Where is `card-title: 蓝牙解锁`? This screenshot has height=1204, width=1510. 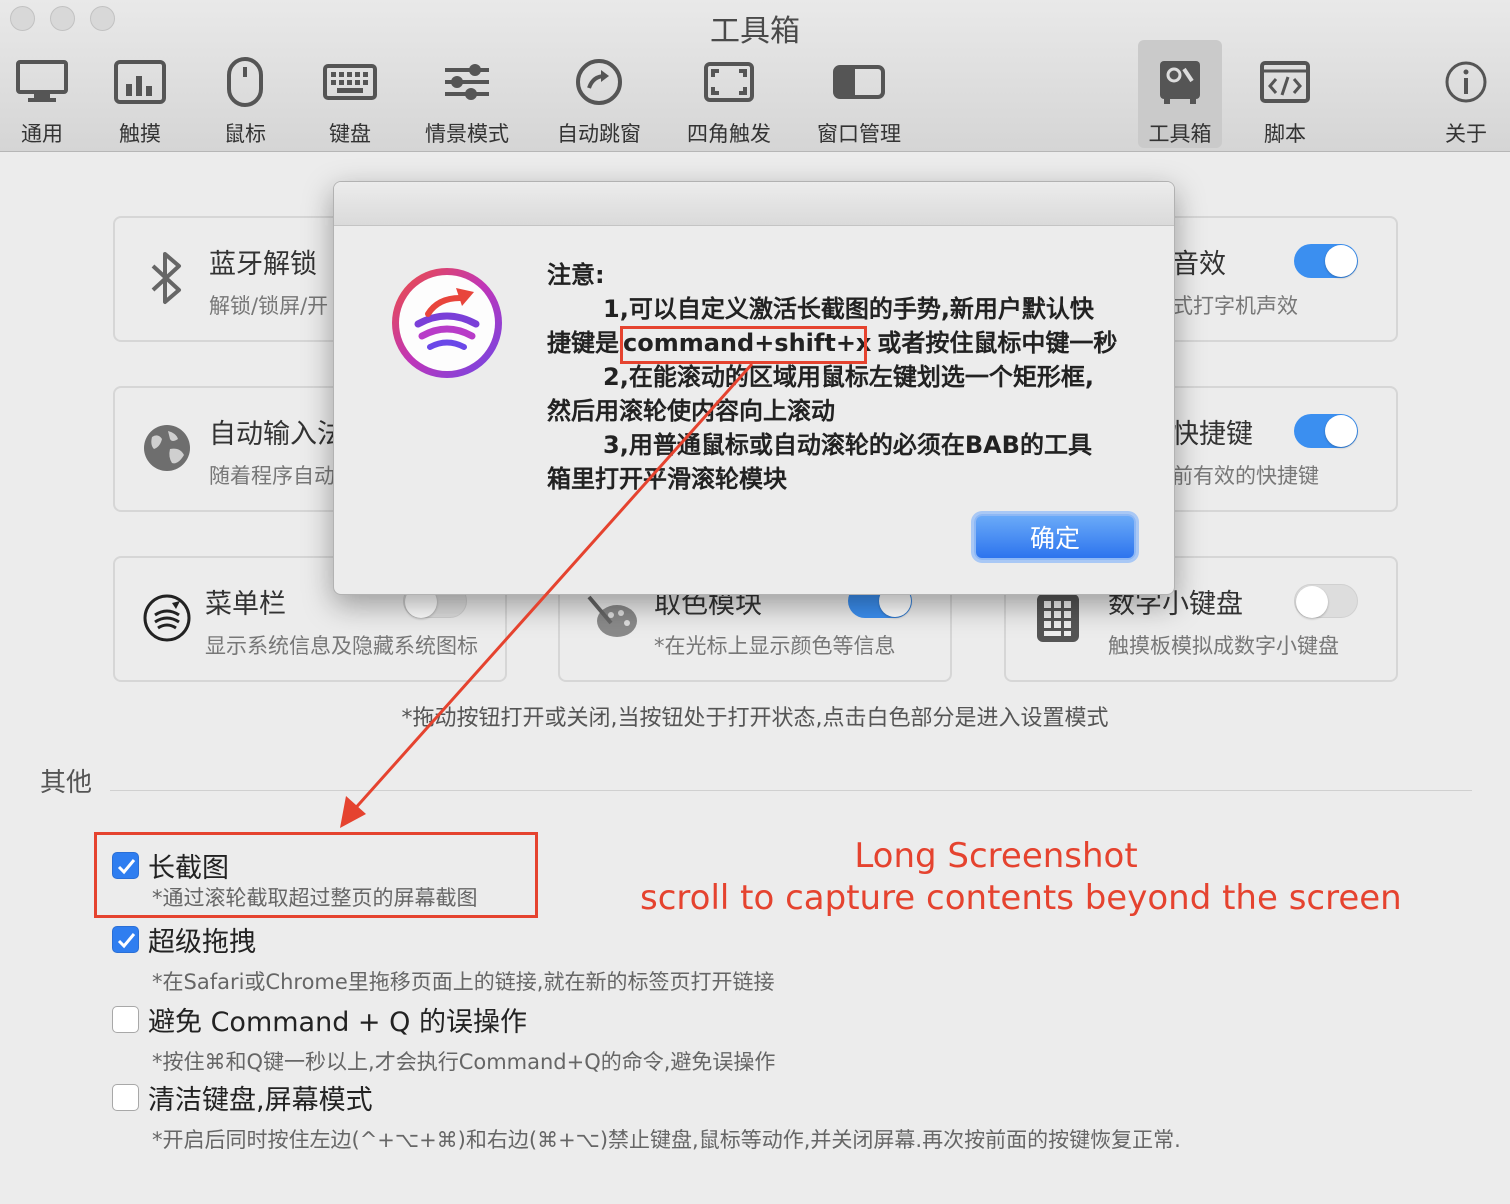 card-title: 蓝牙解锁 is located at coordinates (263, 264).